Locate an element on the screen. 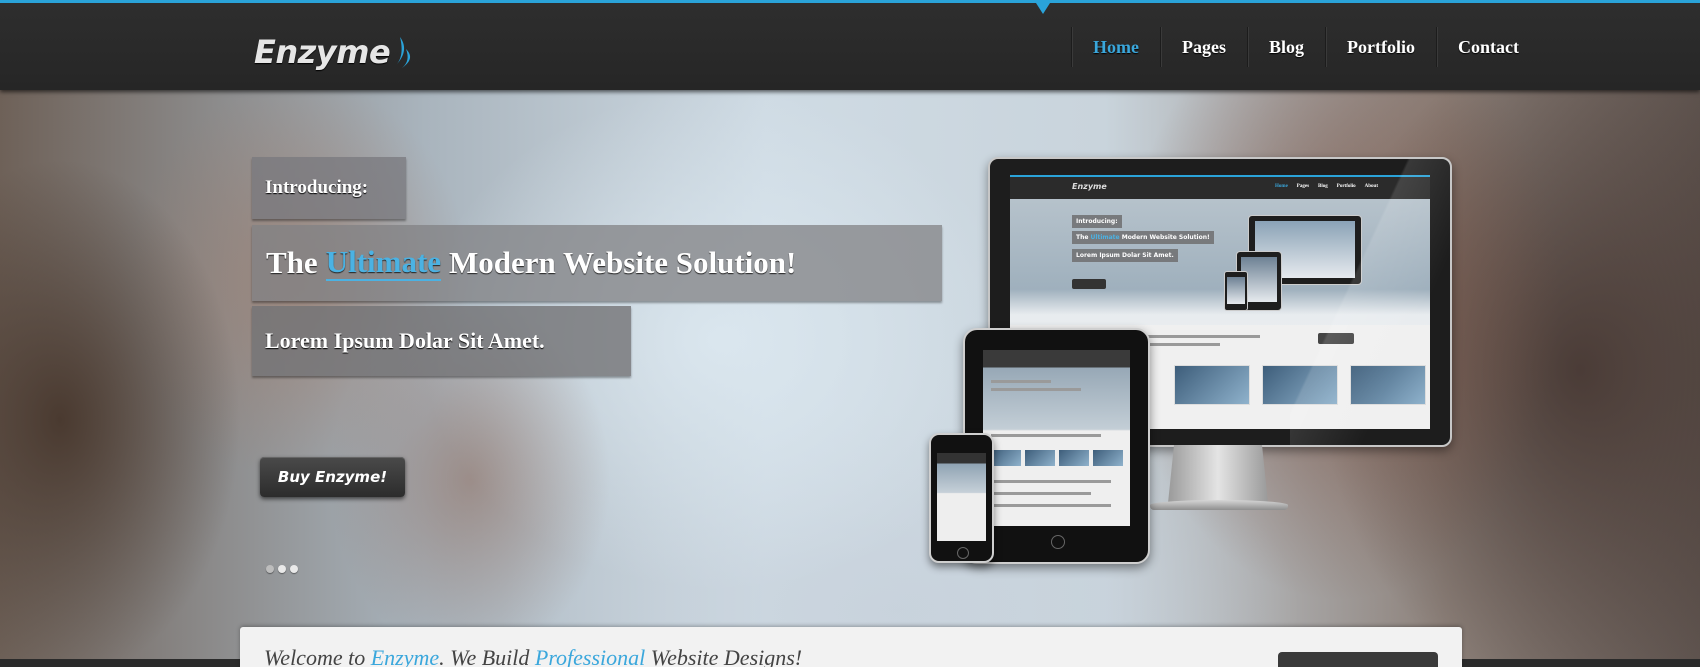 The width and height of the screenshot is (1700, 667). phone-home-button-icon is located at coordinates (963, 553).